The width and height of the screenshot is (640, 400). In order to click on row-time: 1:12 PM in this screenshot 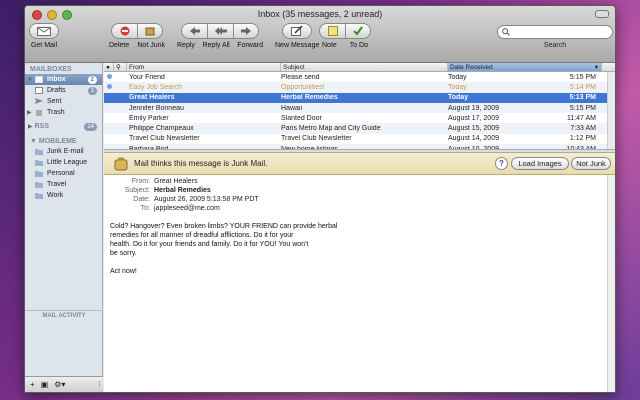, I will do `click(582, 139)`.